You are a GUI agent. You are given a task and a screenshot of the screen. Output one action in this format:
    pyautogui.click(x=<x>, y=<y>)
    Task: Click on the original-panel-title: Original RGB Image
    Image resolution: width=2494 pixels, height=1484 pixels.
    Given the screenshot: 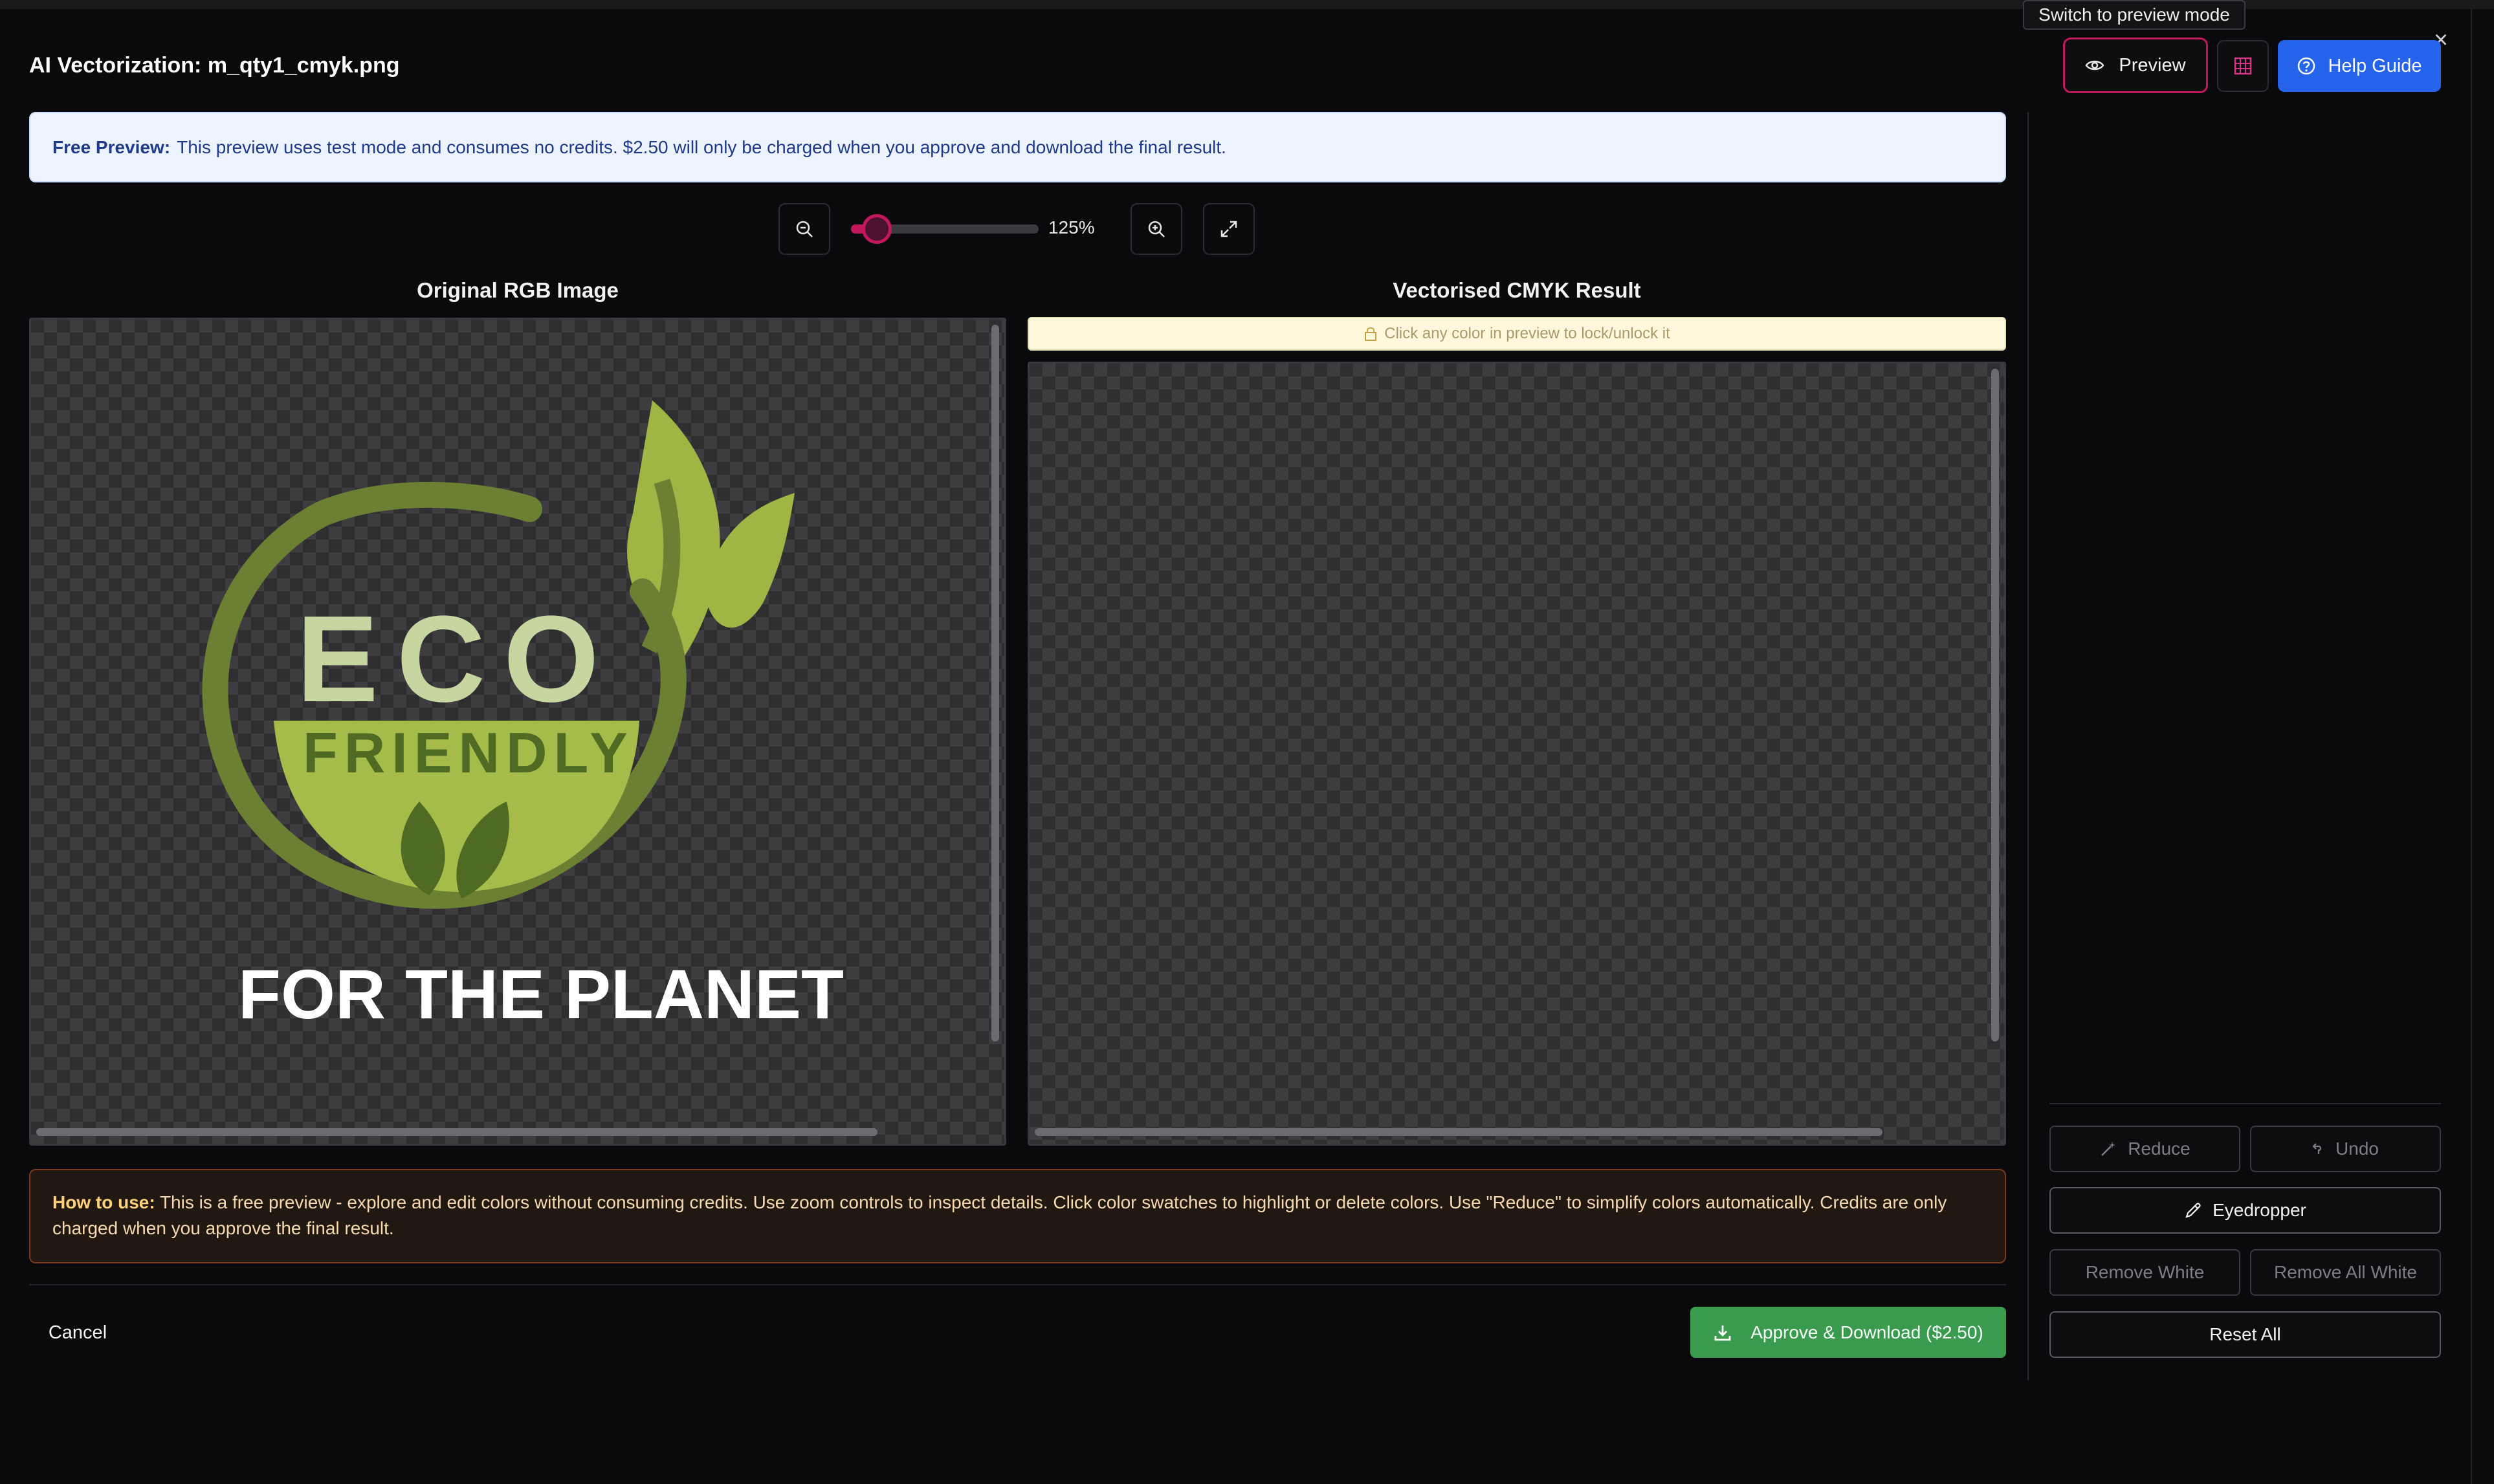 What is the action you would take?
    pyautogui.click(x=518, y=290)
    